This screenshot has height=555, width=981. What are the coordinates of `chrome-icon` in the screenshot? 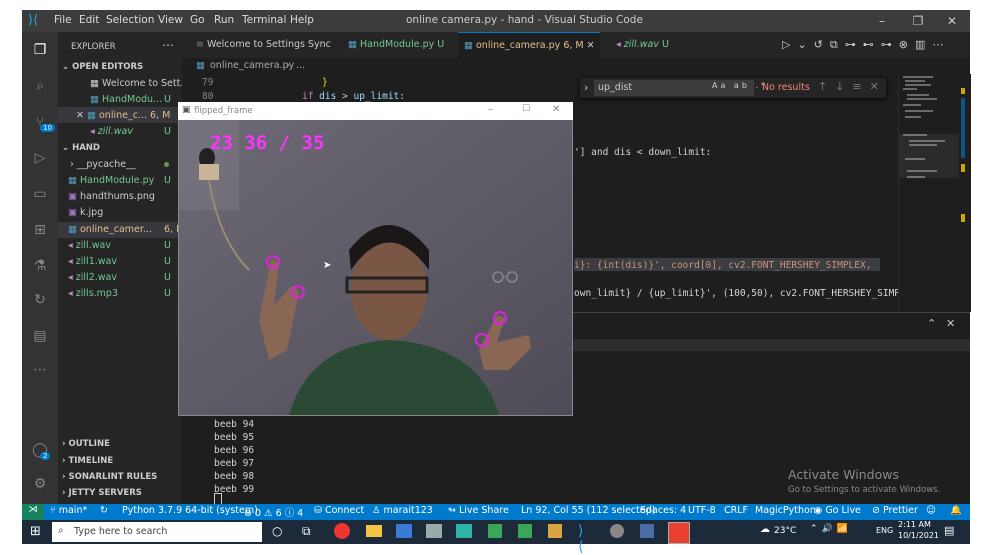 It's located at (342, 531).